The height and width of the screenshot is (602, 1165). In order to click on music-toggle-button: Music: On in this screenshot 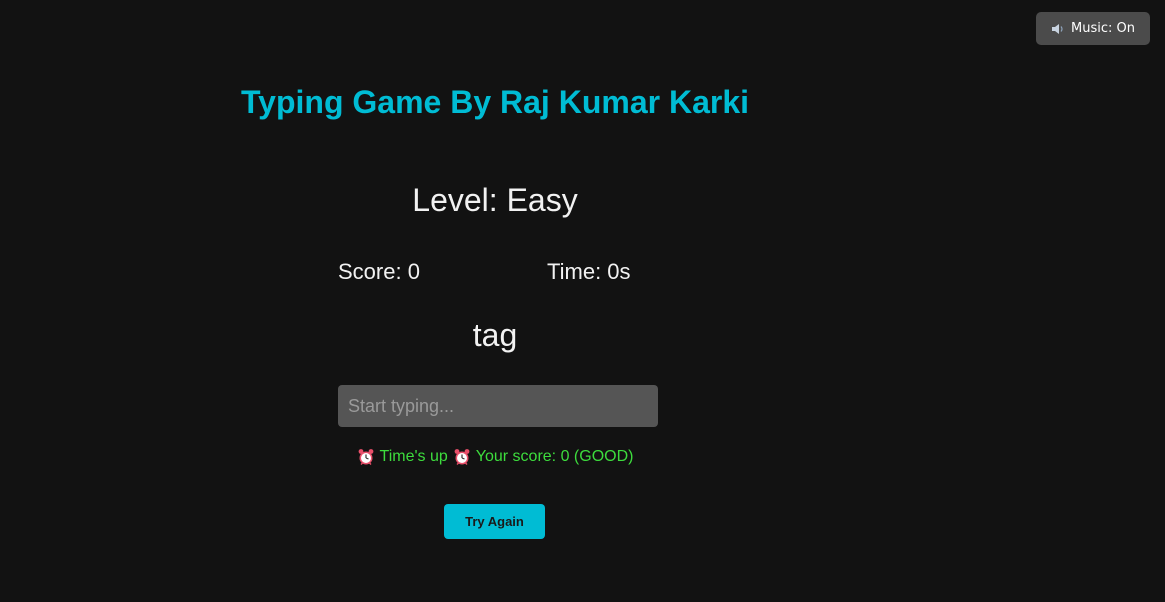, I will do `click(1093, 28)`.